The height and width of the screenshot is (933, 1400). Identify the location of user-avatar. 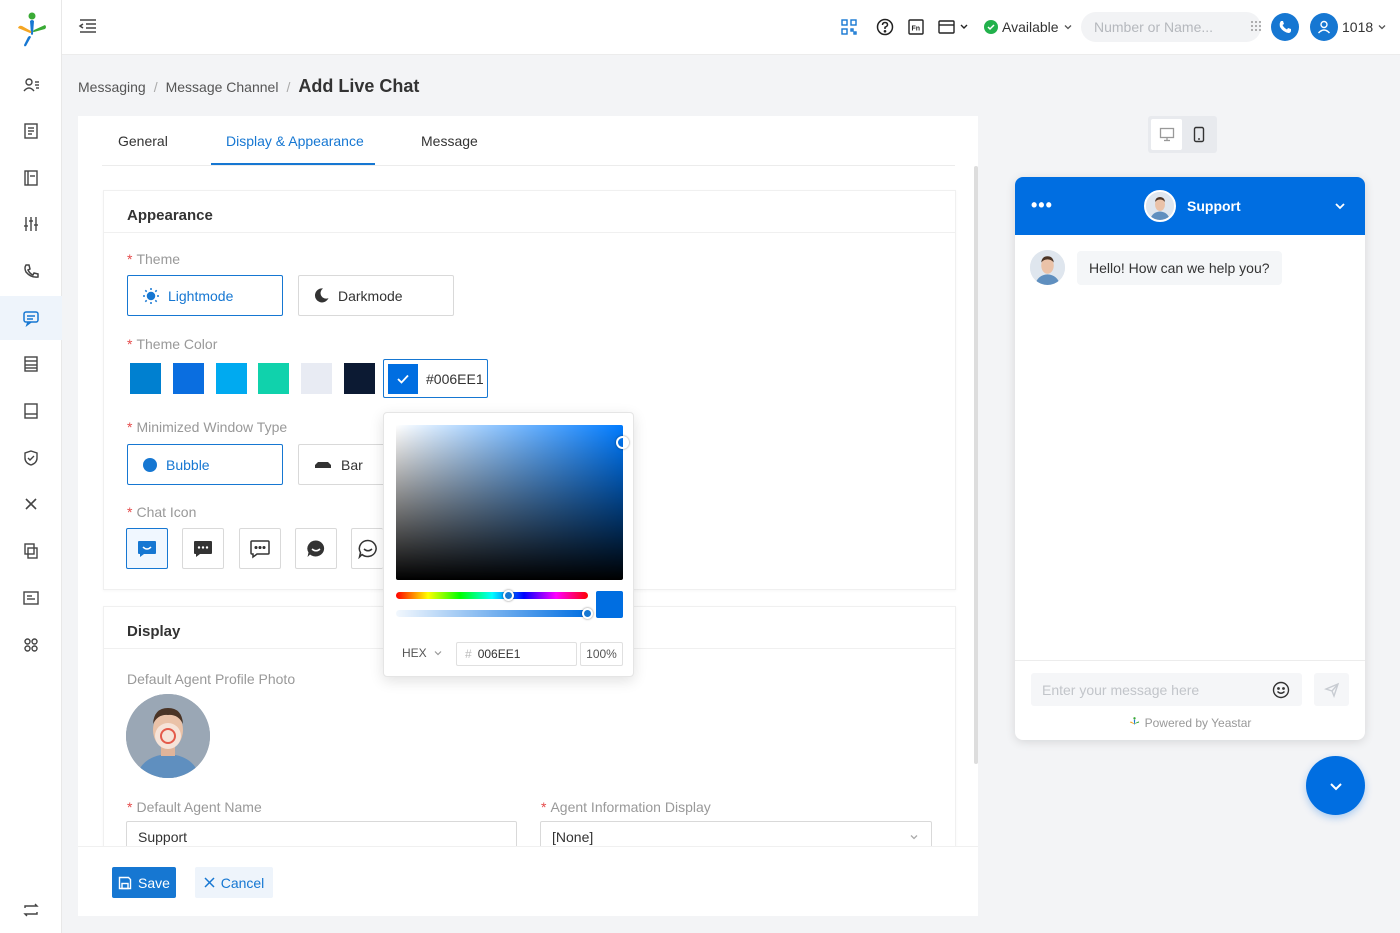
(1324, 27).